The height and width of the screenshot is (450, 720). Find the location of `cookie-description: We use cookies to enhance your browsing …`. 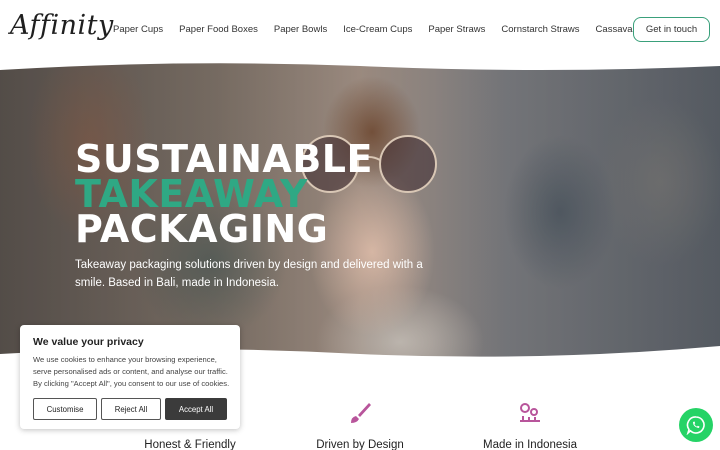

cookie-description: We use cookies to enhance your browsing … is located at coordinates (131, 371).